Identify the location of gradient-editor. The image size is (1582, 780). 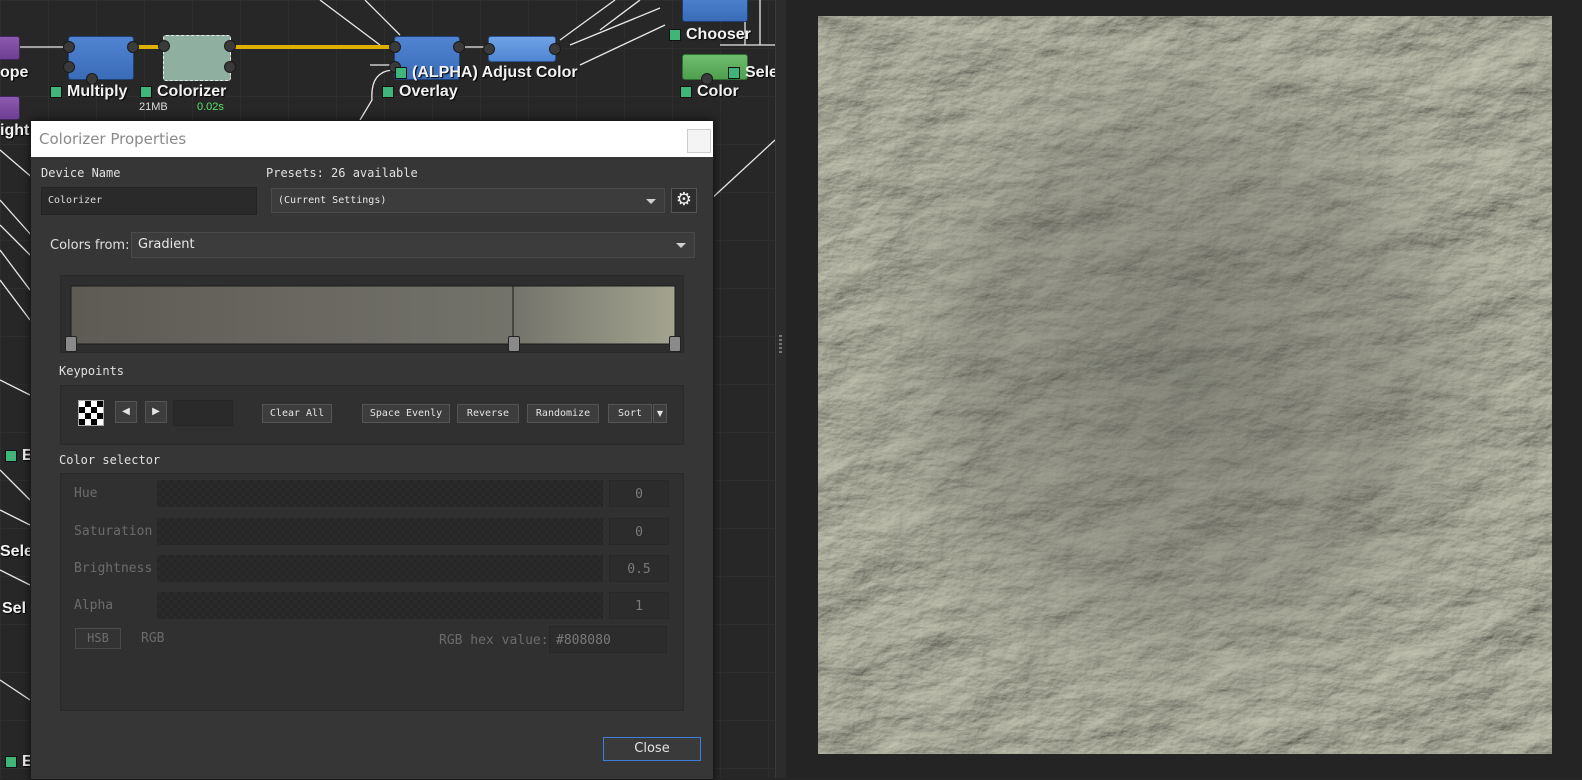
(372, 314).